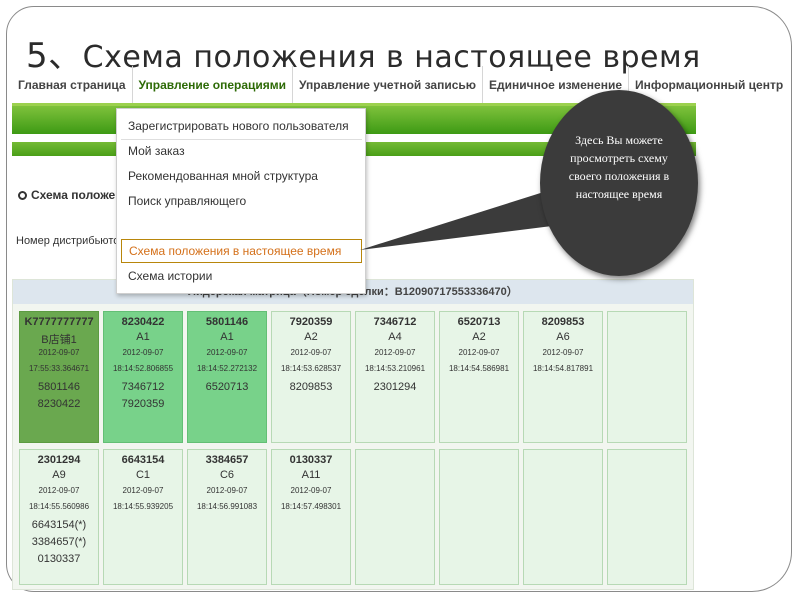 Image resolution: width=800 pixels, height=600 pixels. I want to click on menu-item-my-order: Мой заказ, so click(156, 151).